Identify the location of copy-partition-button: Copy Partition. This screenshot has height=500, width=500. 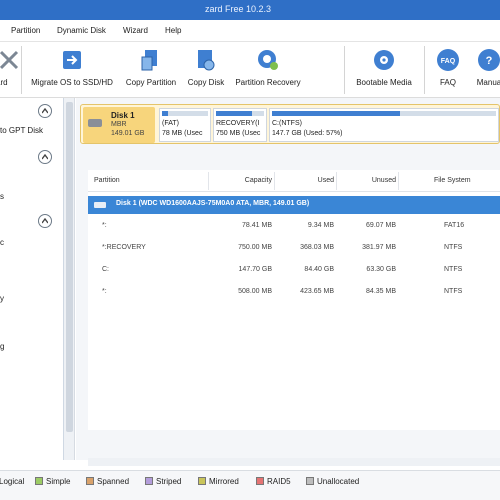
(151, 70).